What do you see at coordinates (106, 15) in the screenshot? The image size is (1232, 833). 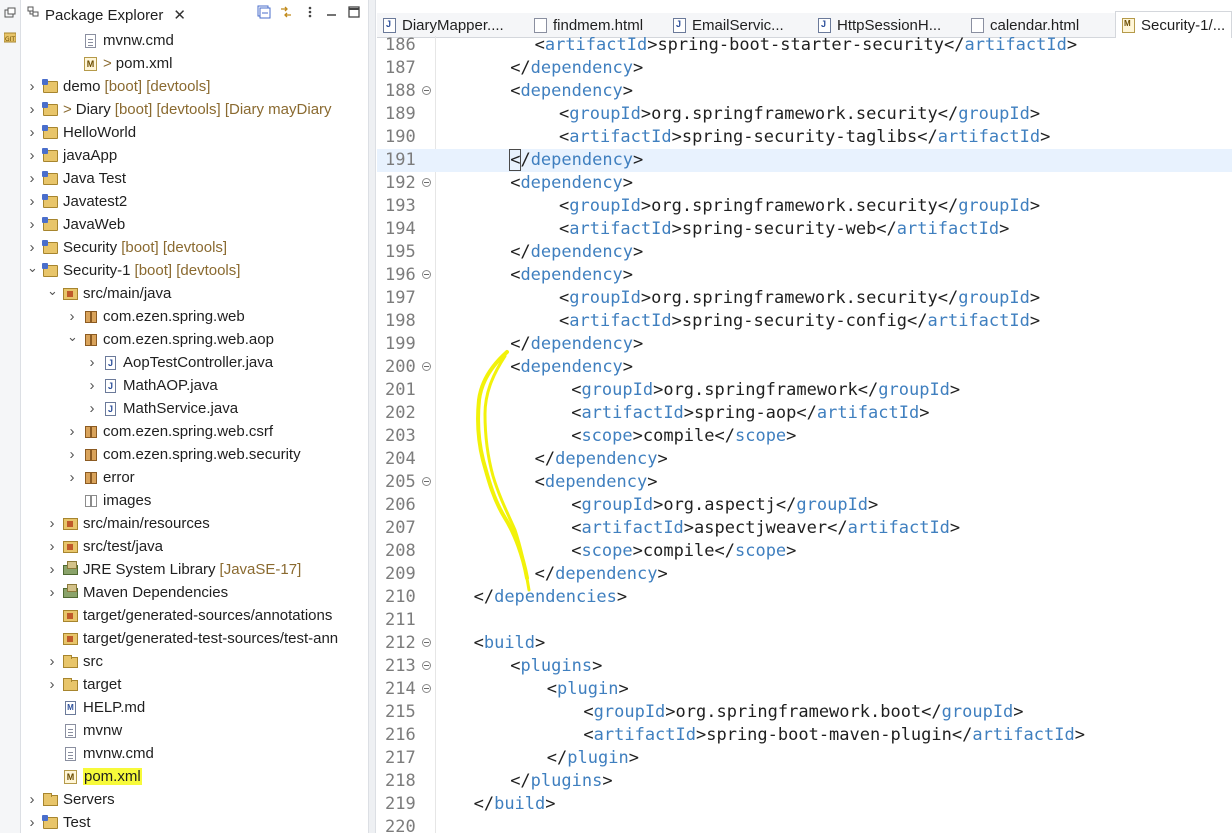 I see `package-explorer-tab: Package Explorer ✕` at bounding box center [106, 15].